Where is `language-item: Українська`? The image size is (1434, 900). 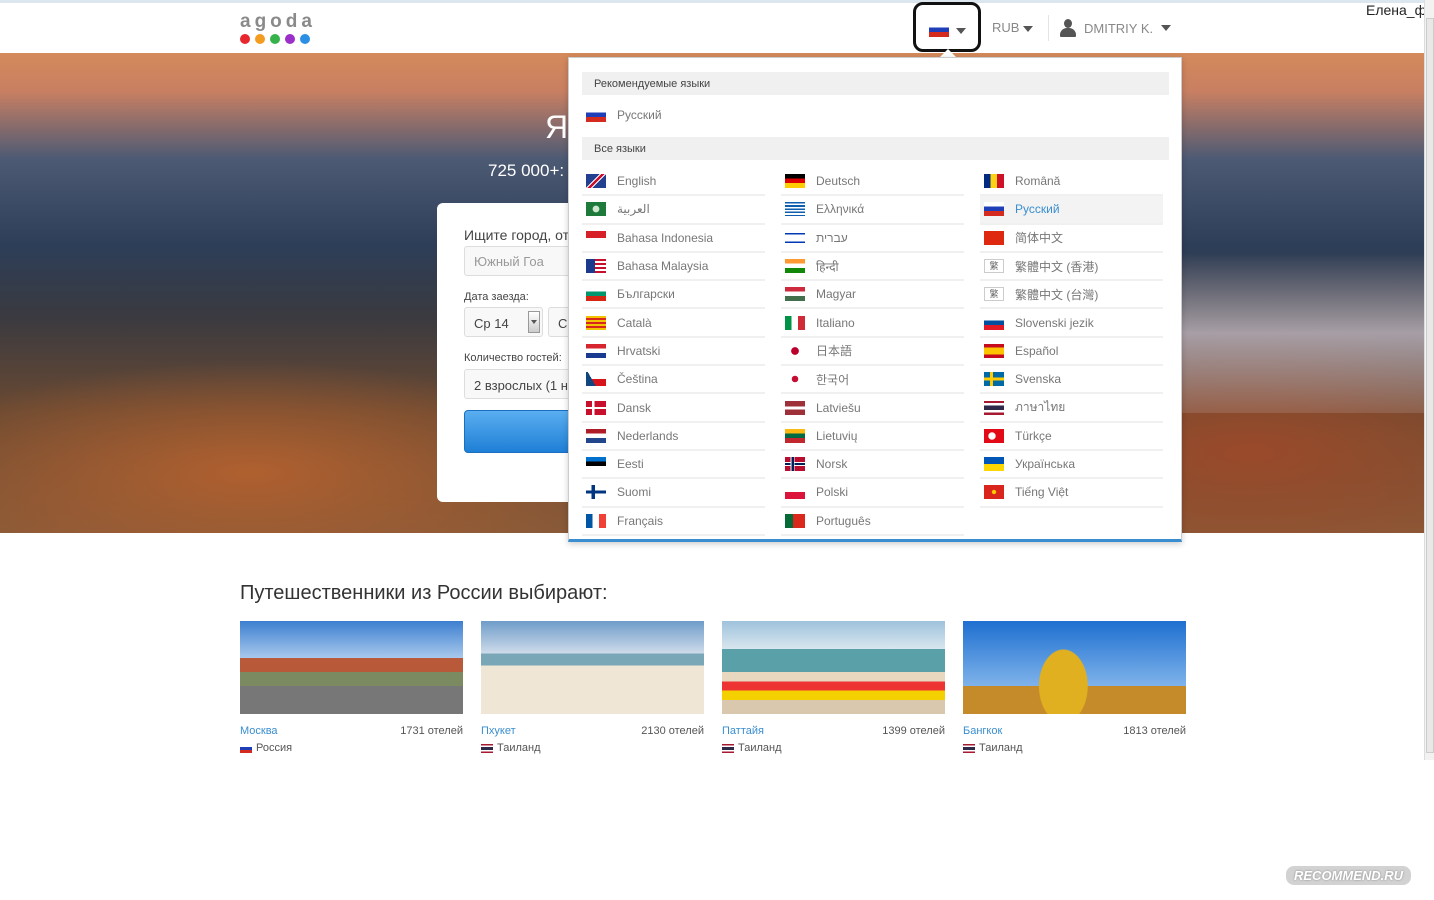
language-item: Українська is located at coordinates (1071, 465).